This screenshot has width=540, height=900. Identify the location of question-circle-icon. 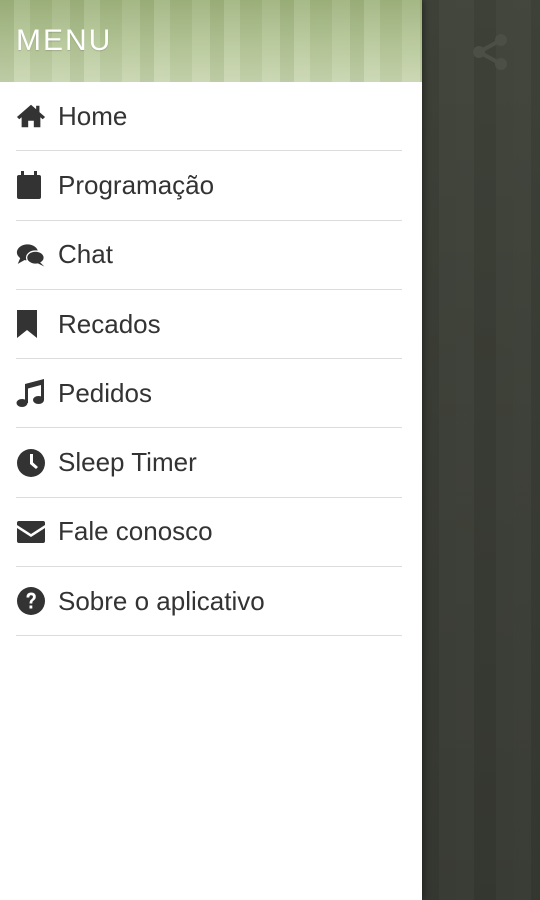
(31, 601).